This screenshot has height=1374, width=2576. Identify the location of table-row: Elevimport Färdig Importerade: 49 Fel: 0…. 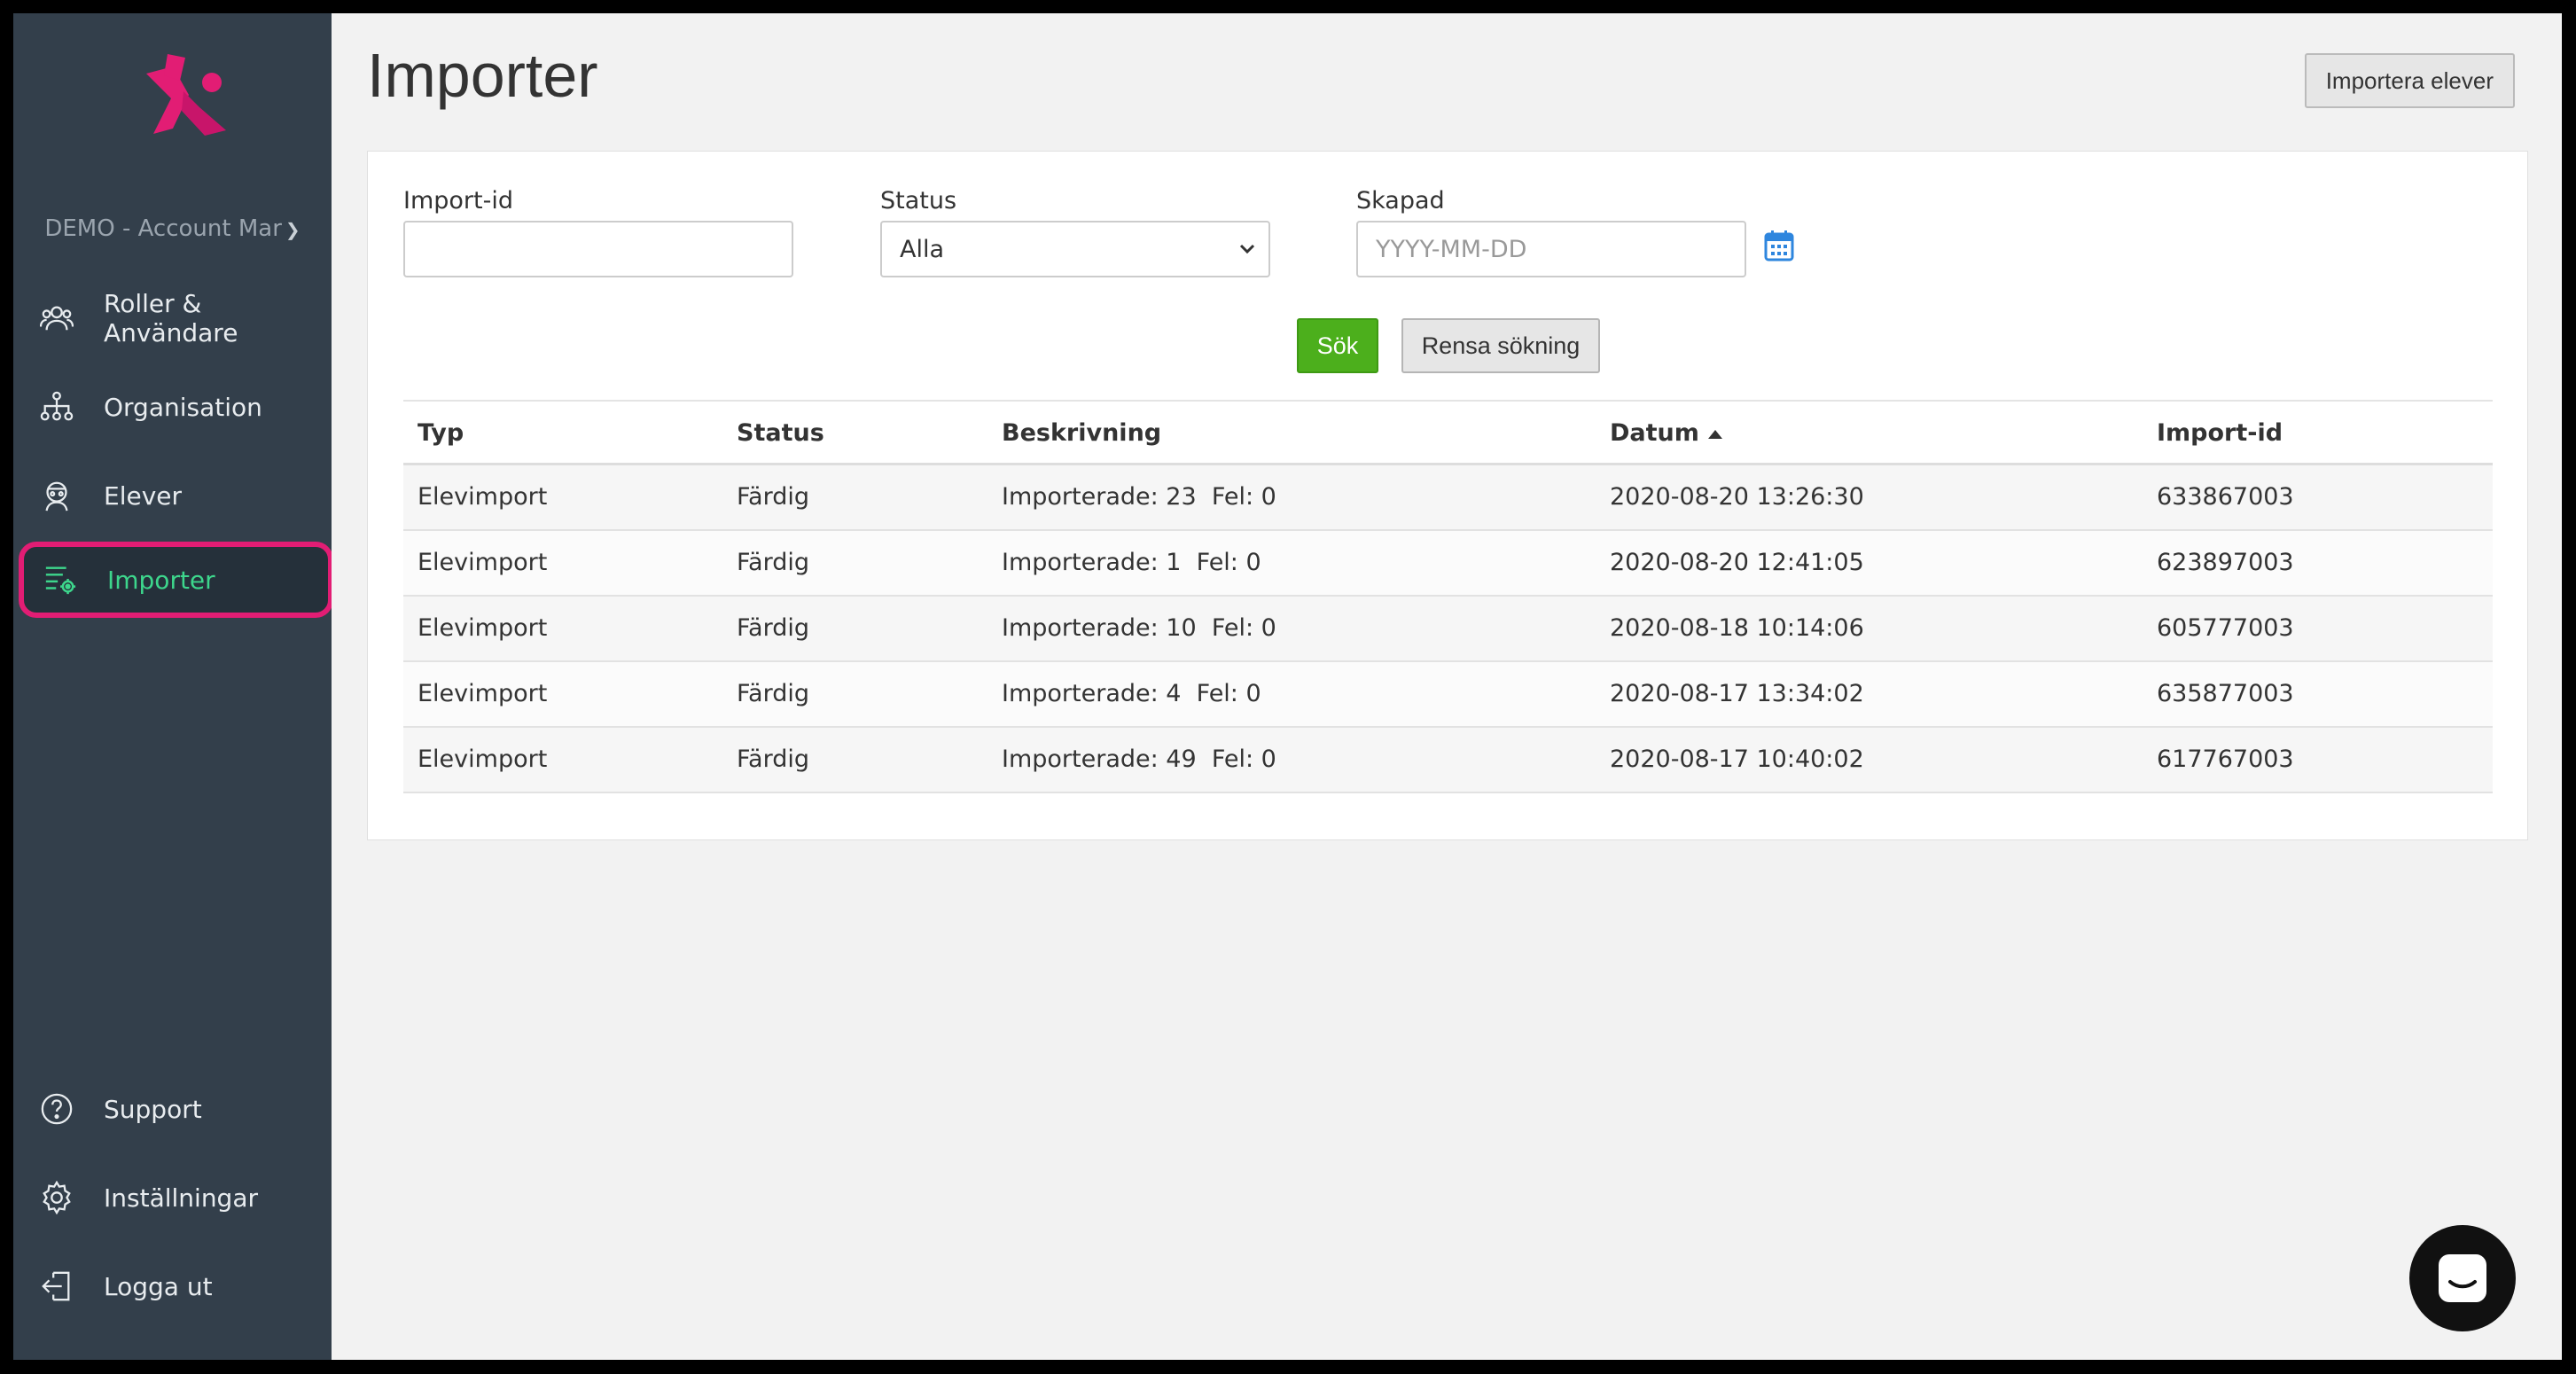
(1448, 760).